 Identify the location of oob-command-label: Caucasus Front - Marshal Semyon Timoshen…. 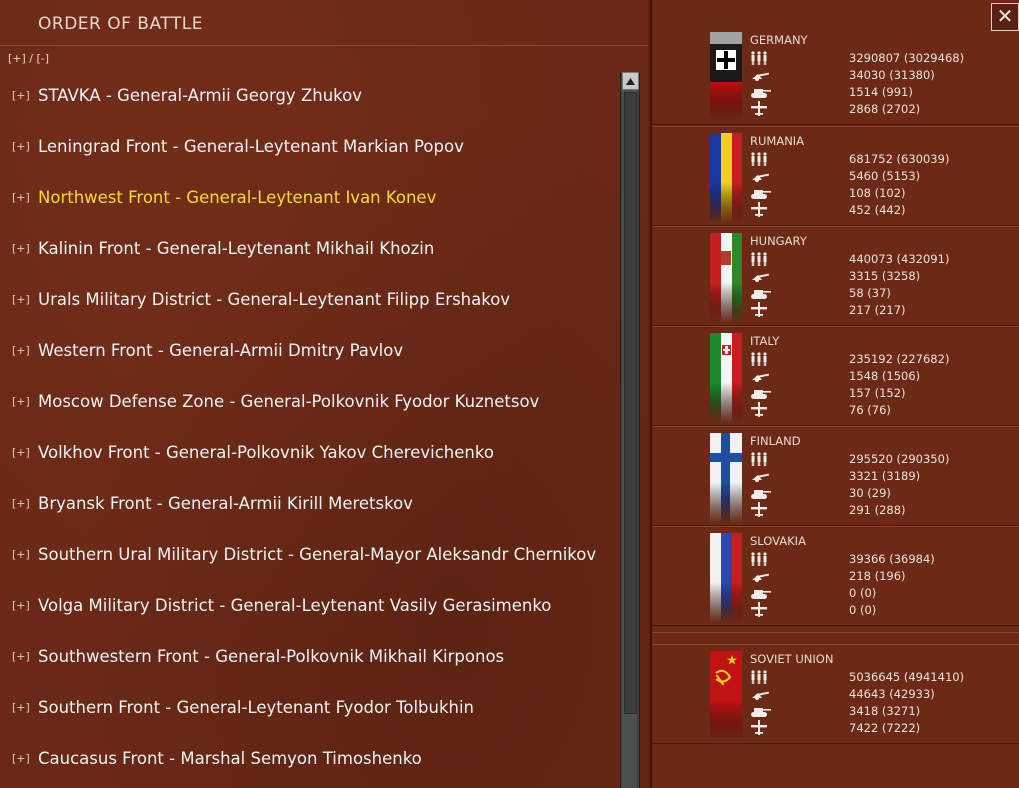
(230, 758).